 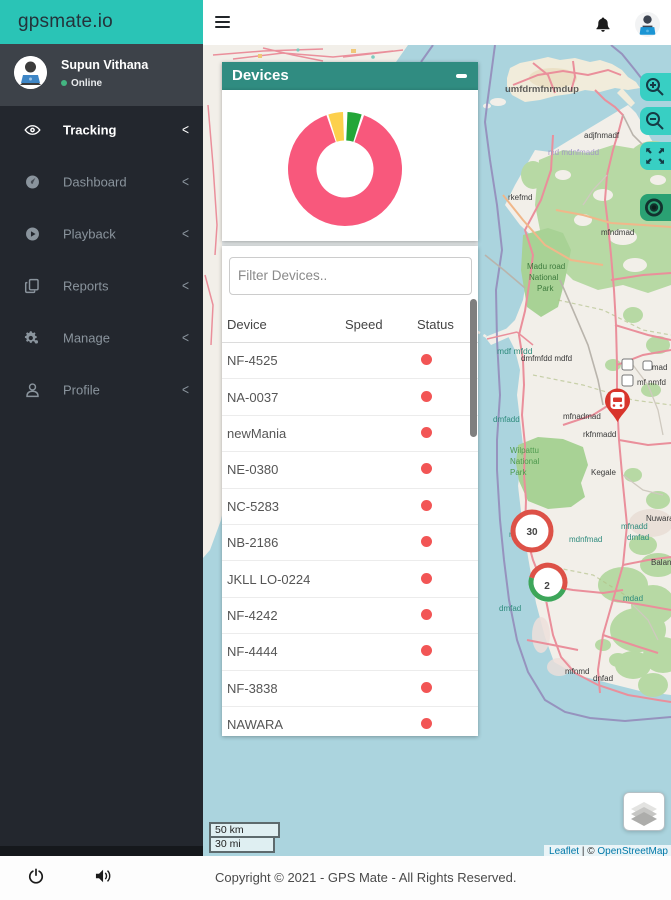 What do you see at coordinates (661, 562) in the screenshot?
I see `svg-text: Balangod` at bounding box center [661, 562].